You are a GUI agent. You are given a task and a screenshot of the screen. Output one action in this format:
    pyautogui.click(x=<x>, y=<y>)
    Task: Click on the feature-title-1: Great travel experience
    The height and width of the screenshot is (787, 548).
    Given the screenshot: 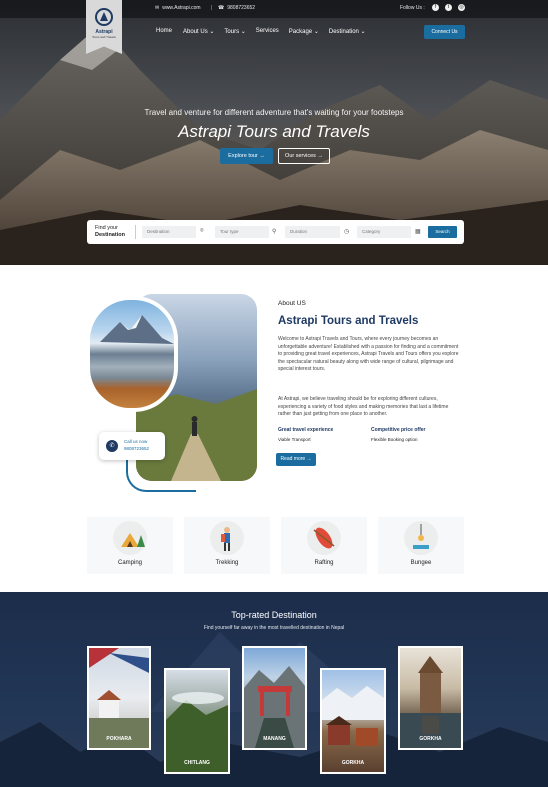 What is the action you would take?
    pyautogui.click(x=306, y=430)
    